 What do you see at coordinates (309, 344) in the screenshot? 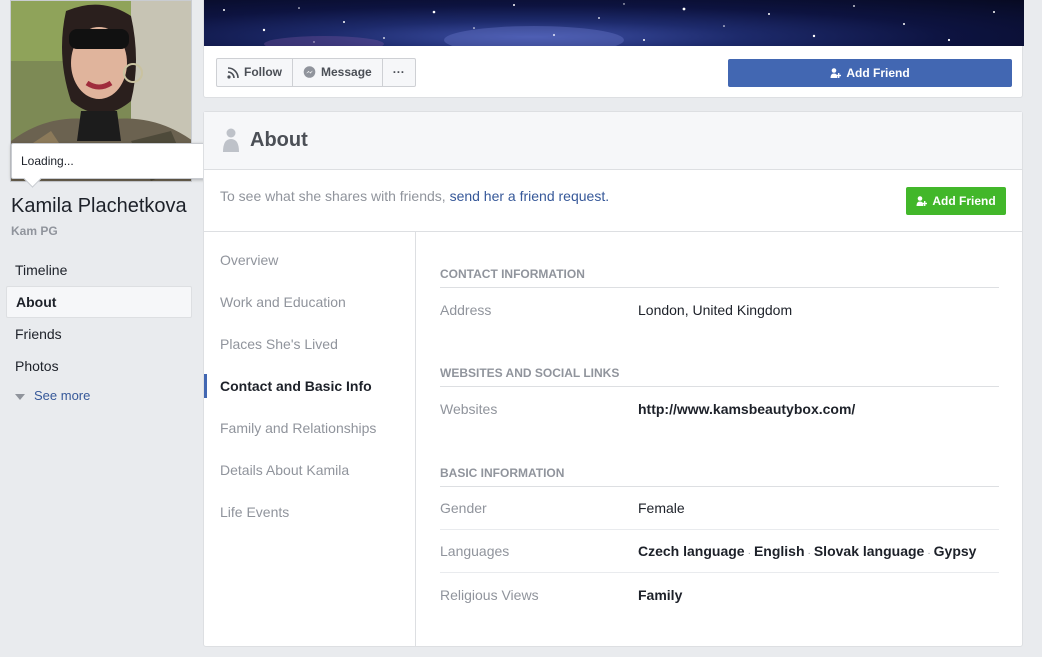
I see `about-nav-places-lived: Places She's Lived` at bounding box center [309, 344].